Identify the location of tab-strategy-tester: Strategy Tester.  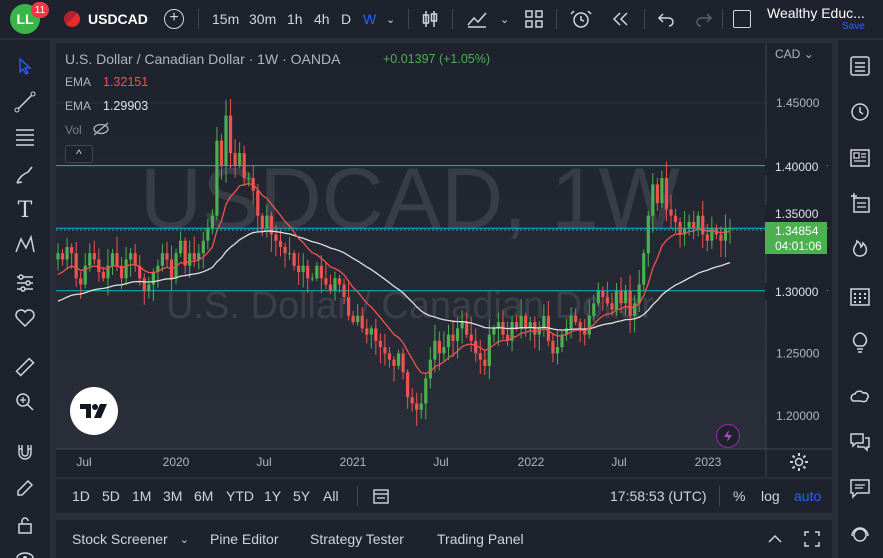
(357, 539).